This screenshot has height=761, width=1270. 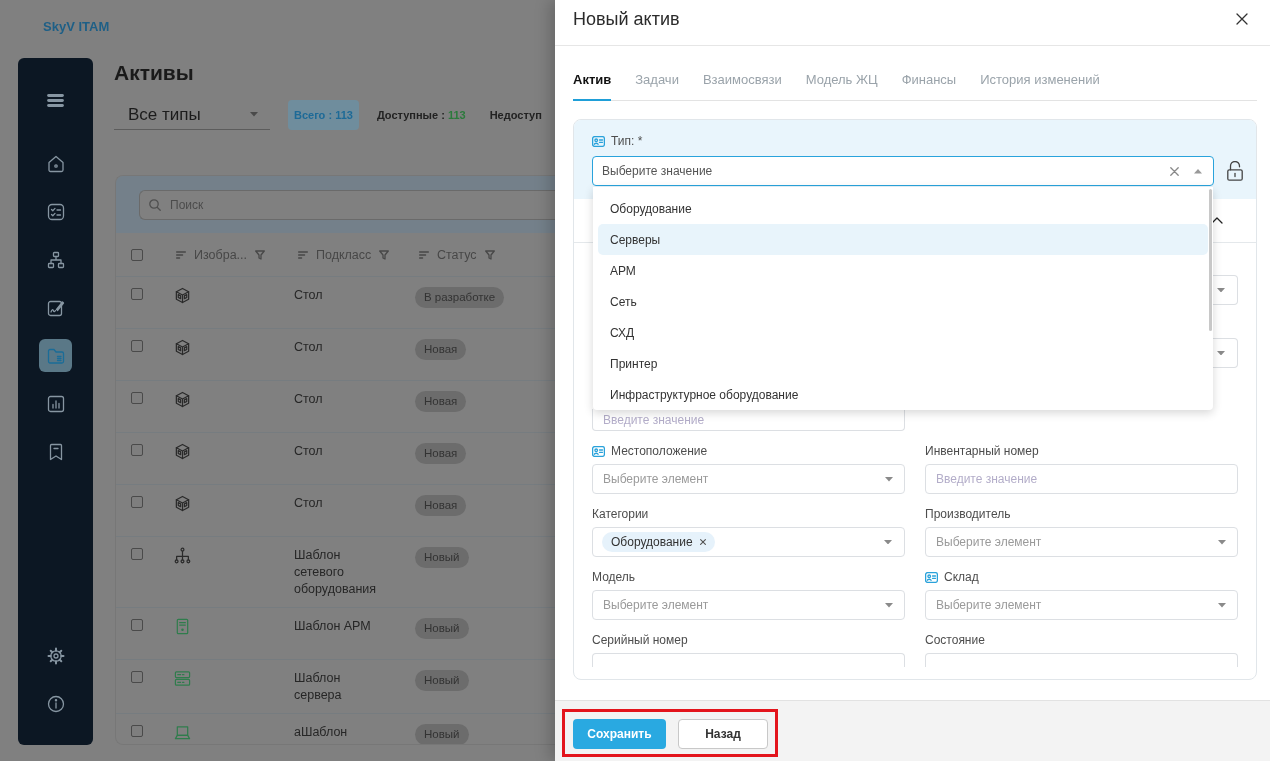 I want to click on info-icon, so click(x=55, y=703).